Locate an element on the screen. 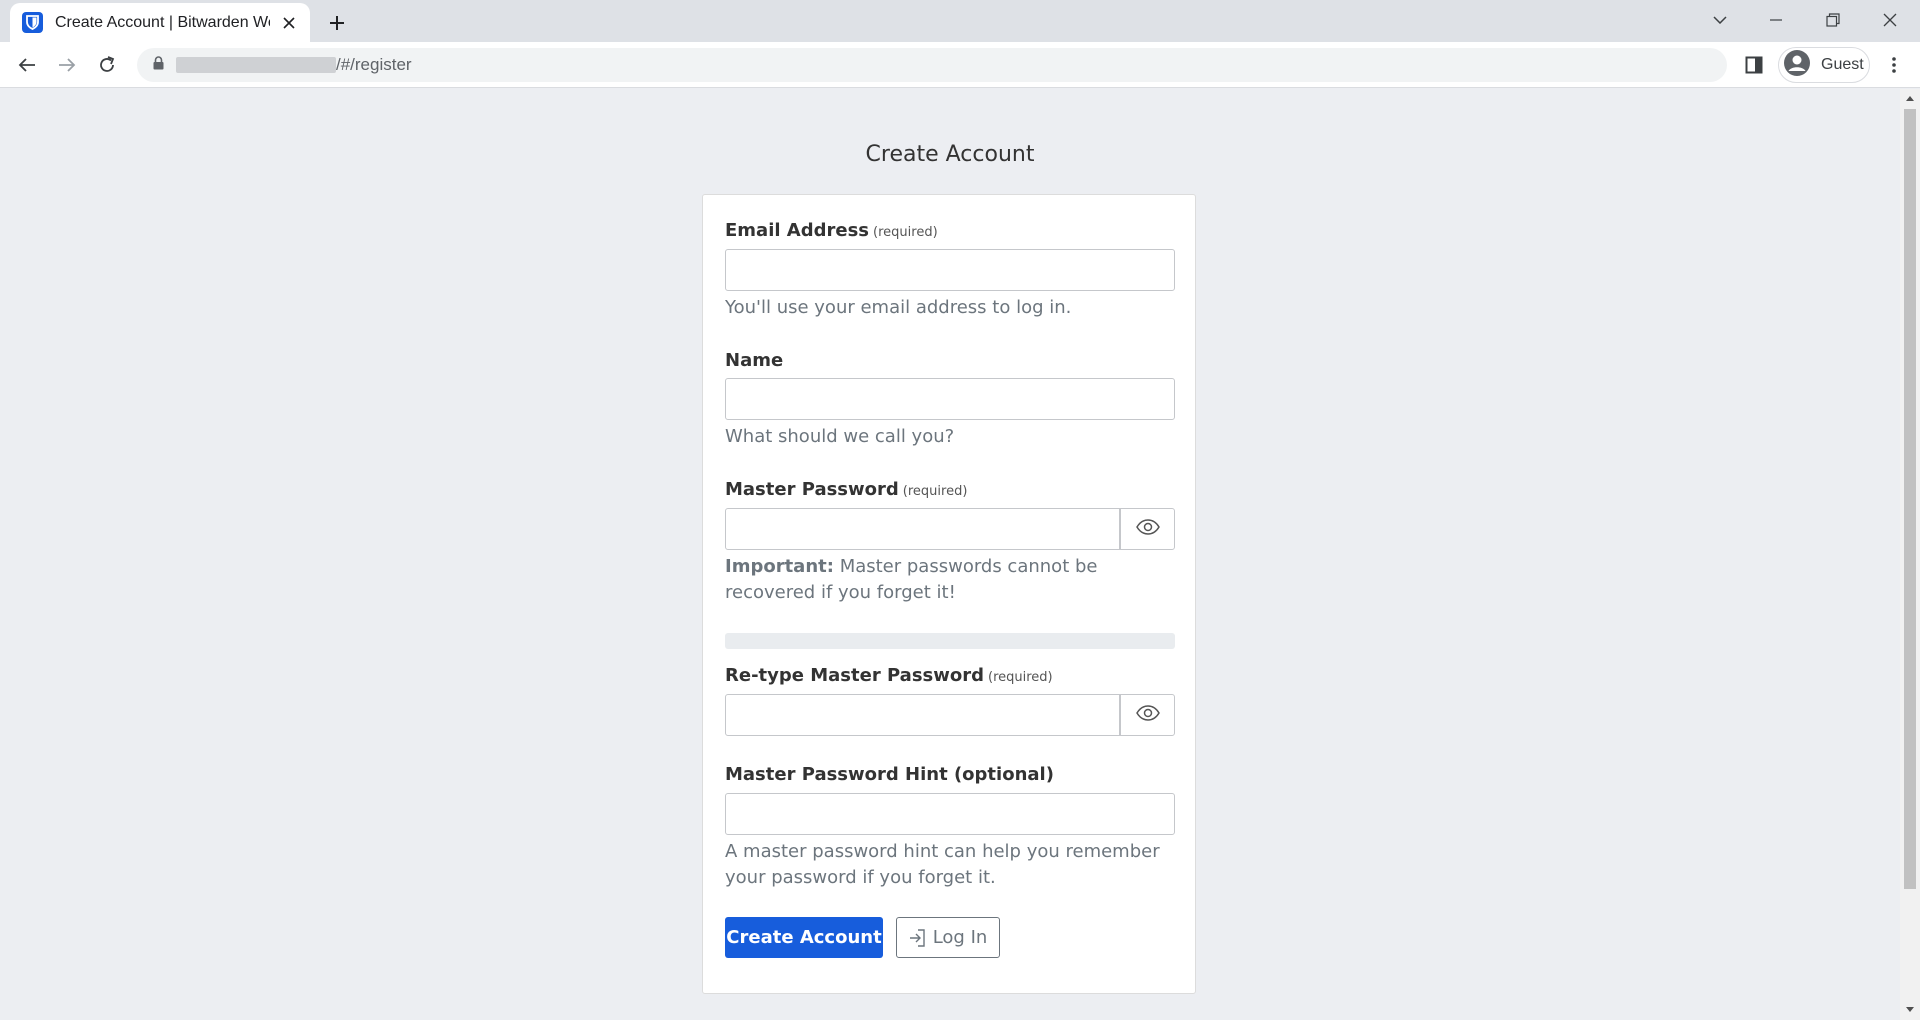 This screenshot has height=1020, width=1920. master-password-label: Master Password (required) is located at coordinates (846, 489).